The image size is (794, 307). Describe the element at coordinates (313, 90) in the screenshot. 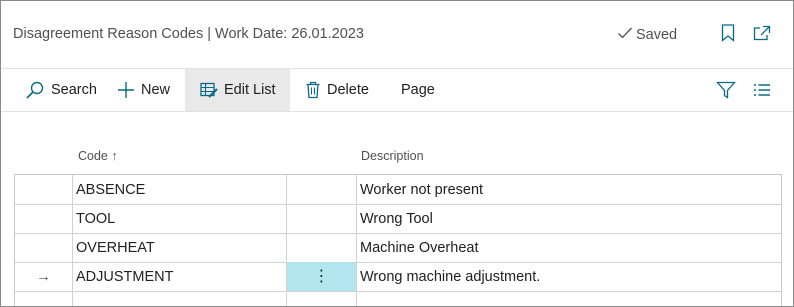

I see `trash-icon` at that location.